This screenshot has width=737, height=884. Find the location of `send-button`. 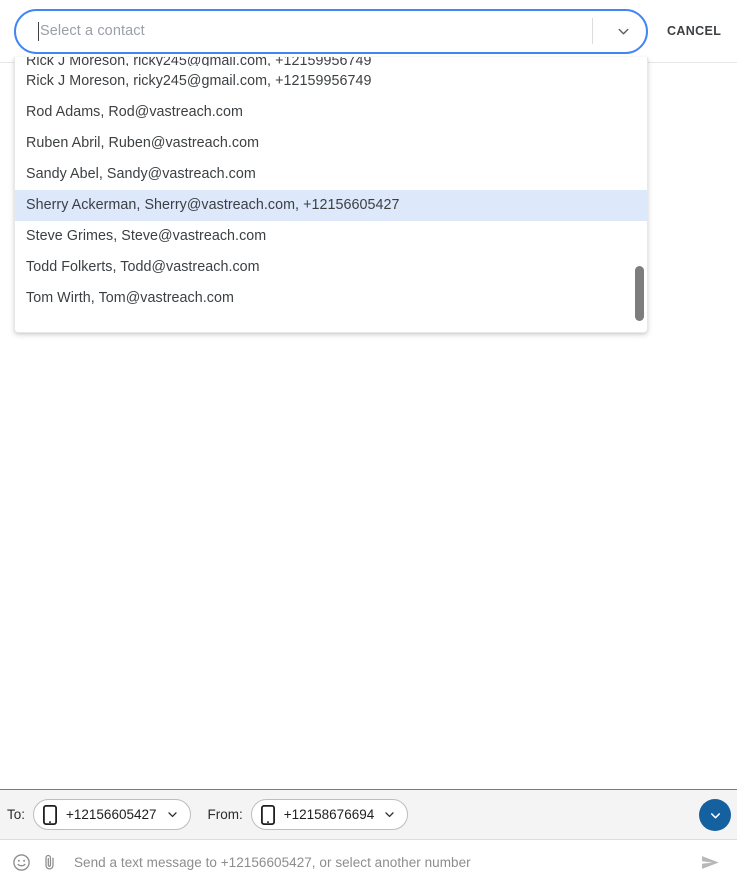

send-button is located at coordinates (710, 862).